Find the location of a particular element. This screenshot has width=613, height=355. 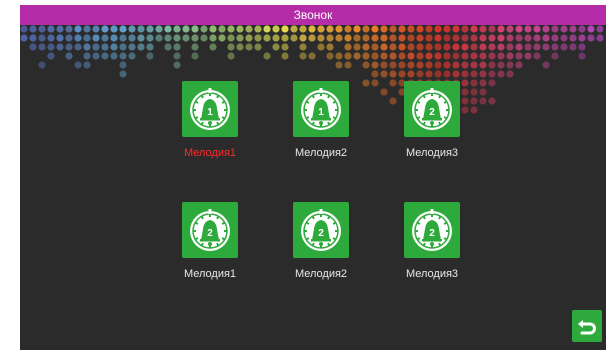

back-button is located at coordinates (587, 326).